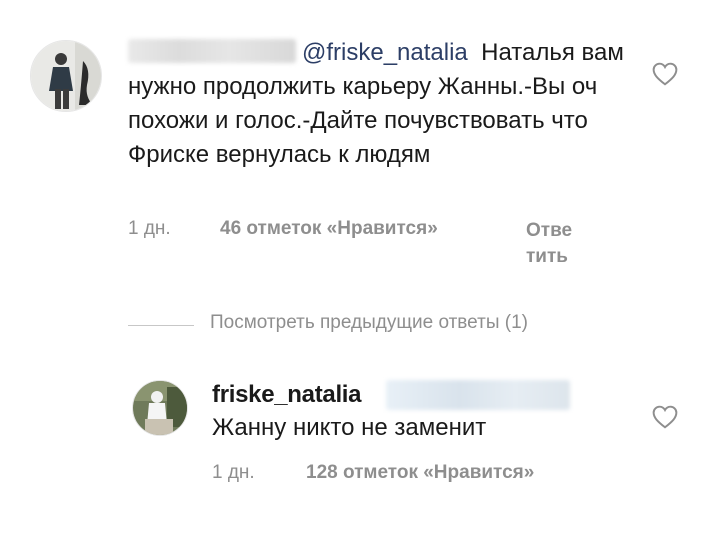  What do you see at coordinates (547, 256) in the screenshot?
I see `reply-label-line2: тить` at bounding box center [547, 256].